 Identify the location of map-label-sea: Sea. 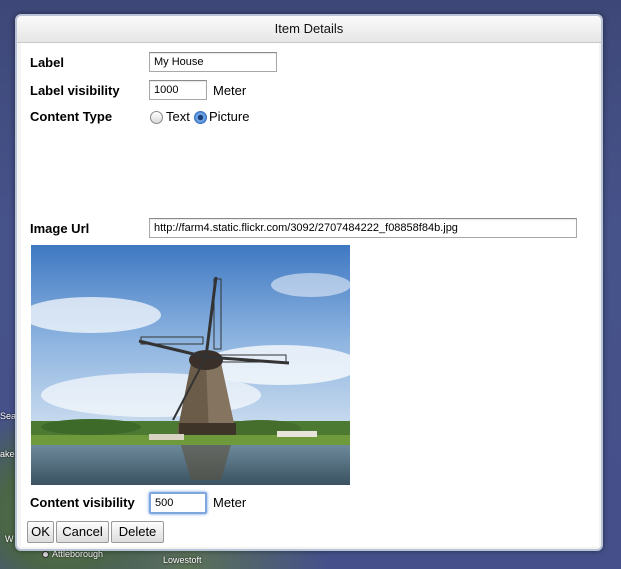
(8, 416).